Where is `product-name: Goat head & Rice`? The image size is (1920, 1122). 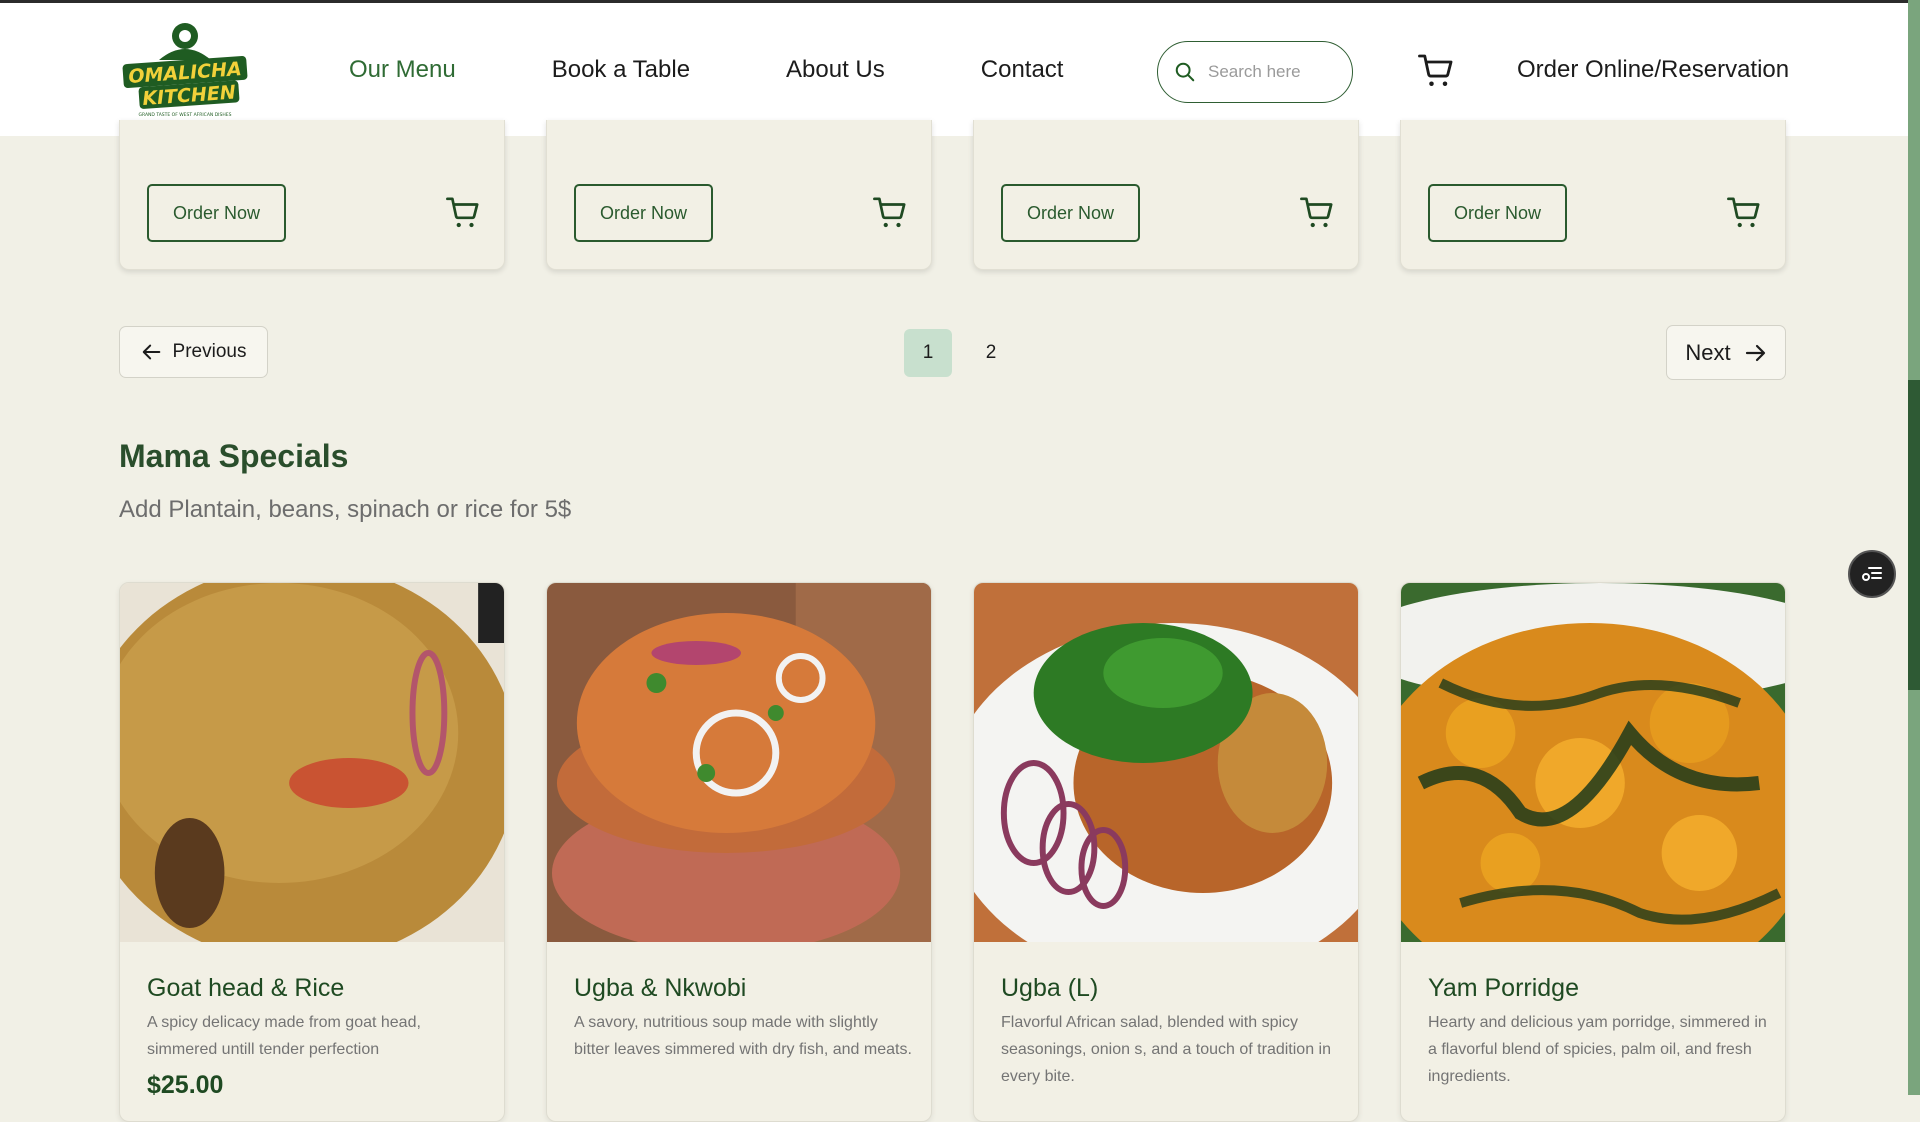 product-name: Goat head & Rice is located at coordinates (246, 988).